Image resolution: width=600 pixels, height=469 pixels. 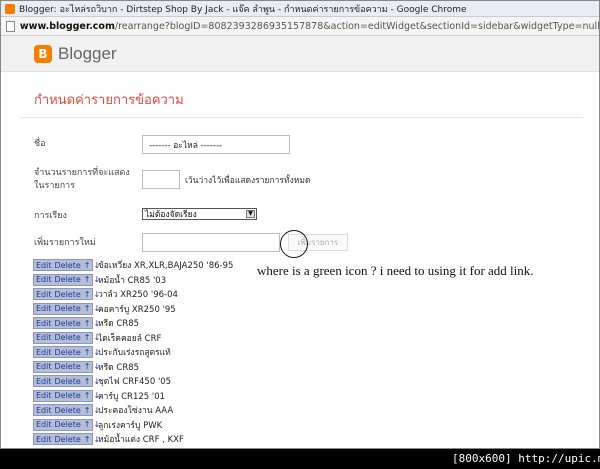 What do you see at coordinates (171, 215) in the screenshot?
I see `sort-selected-value: ไม่ต้องจัดเรียง` at bounding box center [171, 215].